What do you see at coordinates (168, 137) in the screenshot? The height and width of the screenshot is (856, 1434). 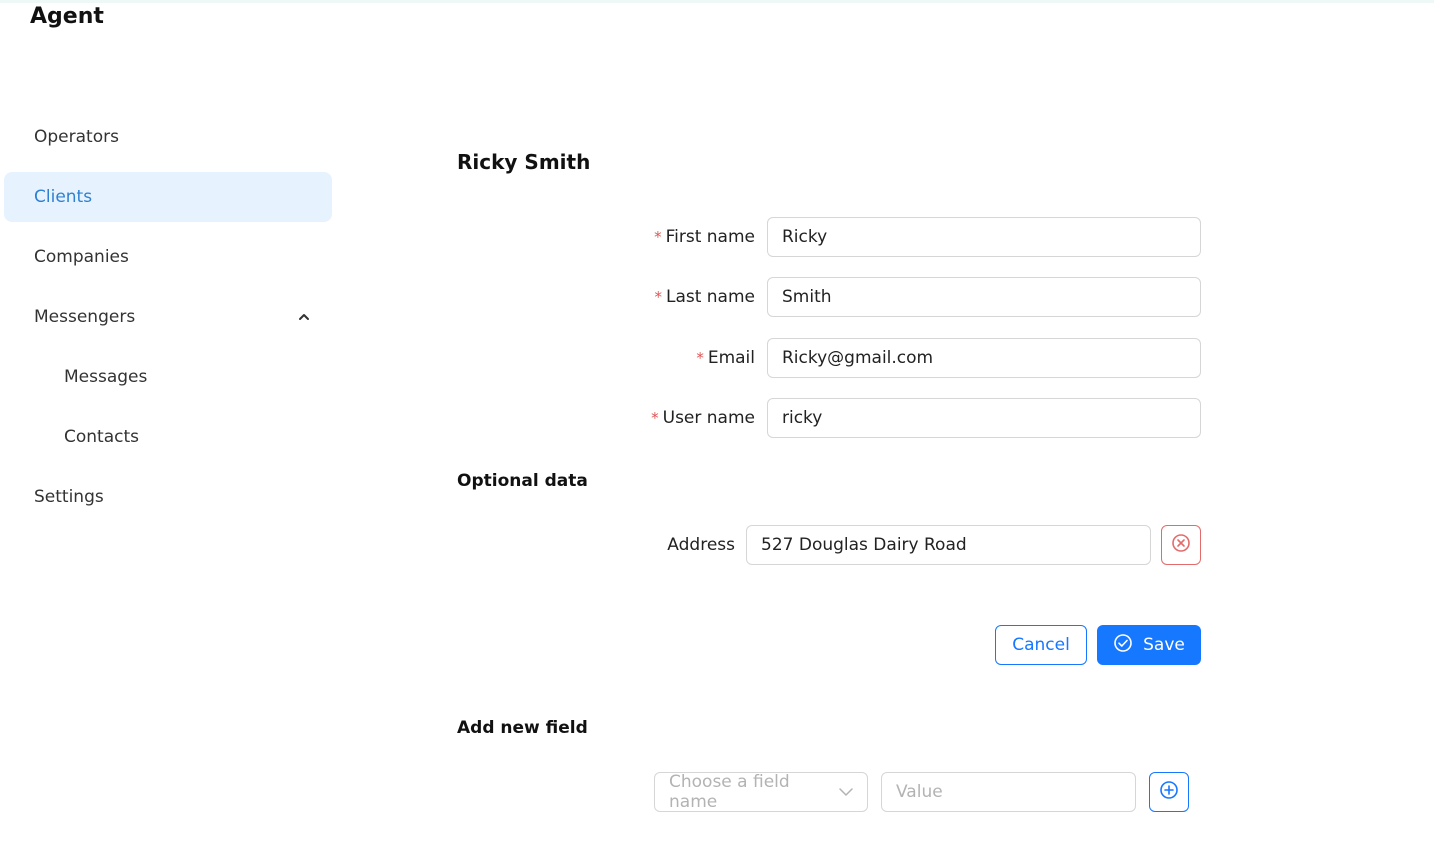 I see `sidebar-item-operators: Operators` at bounding box center [168, 137].